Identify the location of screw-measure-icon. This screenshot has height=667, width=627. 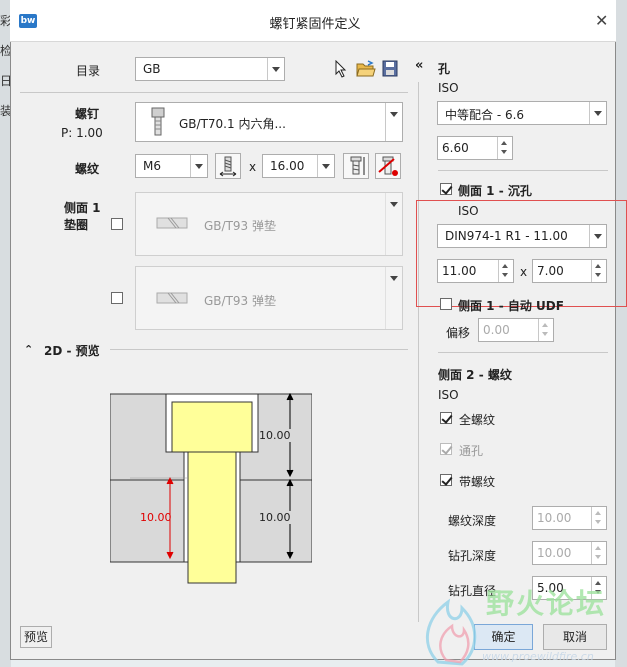
(357, 165).